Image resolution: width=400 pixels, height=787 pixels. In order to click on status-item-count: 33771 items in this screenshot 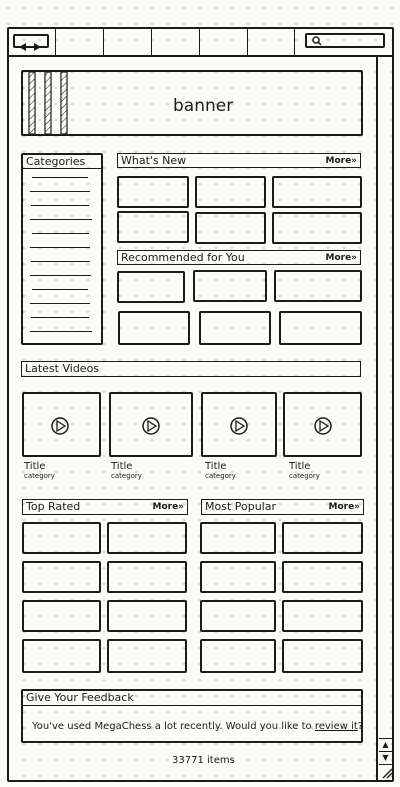, I will do `click(203, 760)`.